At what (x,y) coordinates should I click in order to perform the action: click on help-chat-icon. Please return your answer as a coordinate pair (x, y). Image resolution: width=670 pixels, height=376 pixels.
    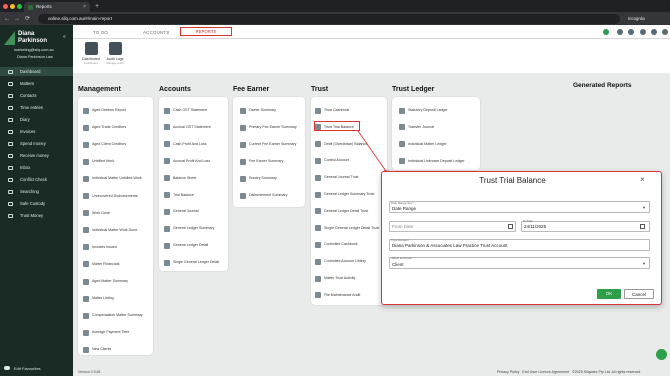
    Looking at the image, I should click on (661, 354).